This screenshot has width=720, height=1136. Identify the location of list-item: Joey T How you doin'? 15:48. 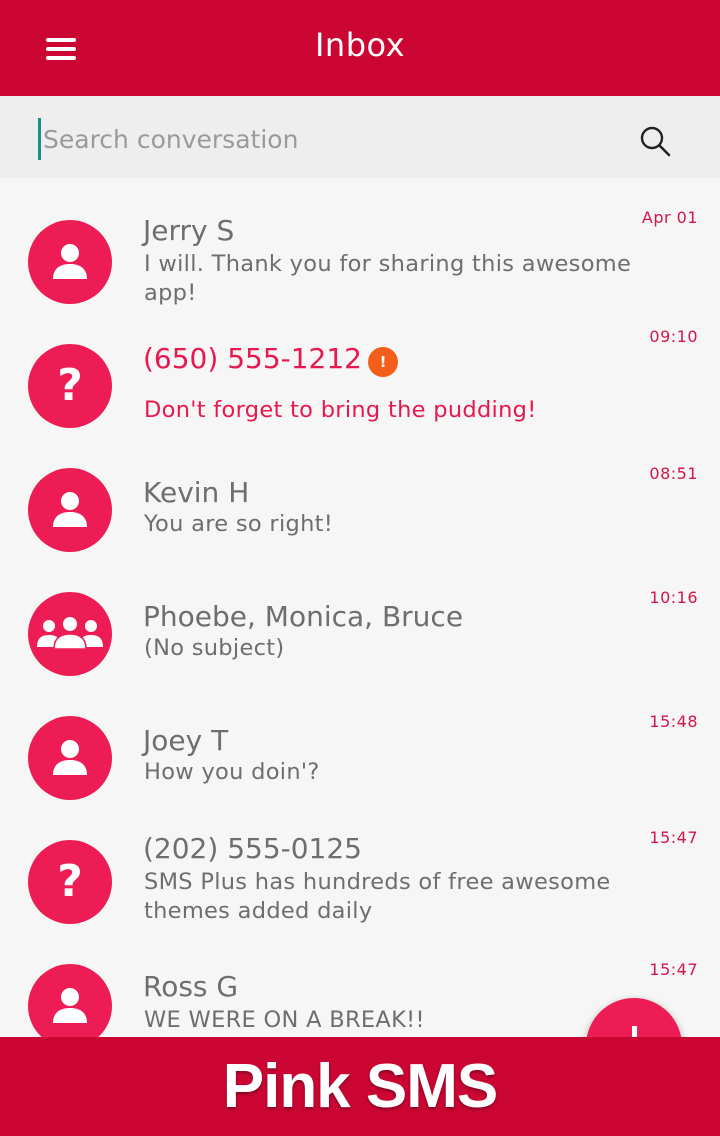
(360, 737).